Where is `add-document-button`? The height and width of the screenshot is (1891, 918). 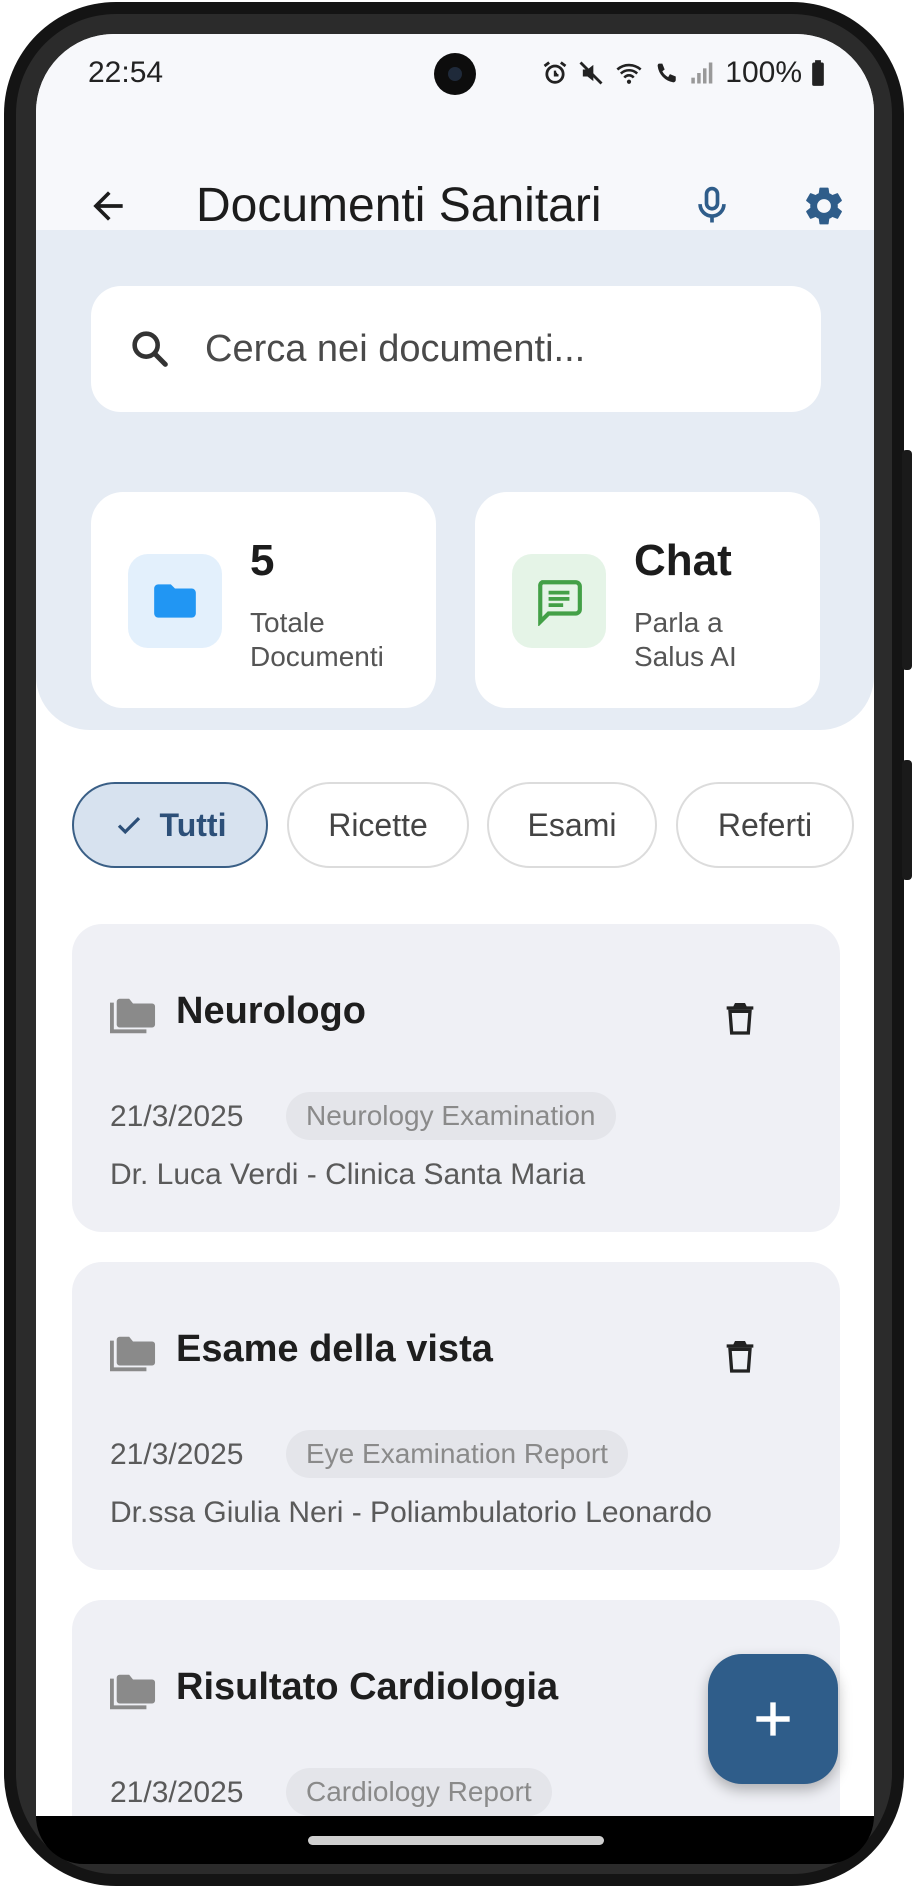
add-document-button is located at coordinates (773, 1719).